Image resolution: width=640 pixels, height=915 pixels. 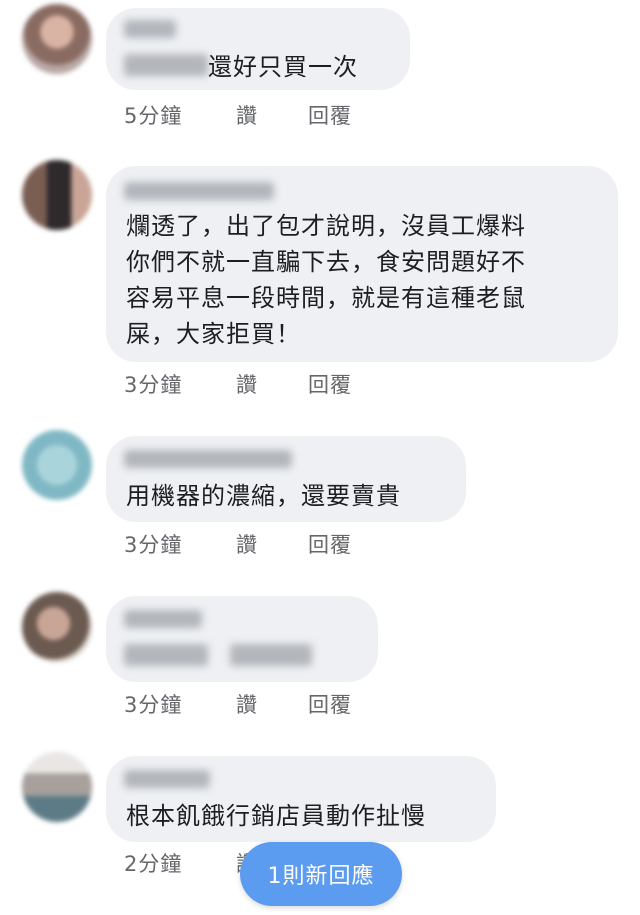 What do you see at coordinates (263, 496) in the screenshot?
I see `comment-text: 用機器的濃縮，還要賣貴` at bounding box center [263, 496].